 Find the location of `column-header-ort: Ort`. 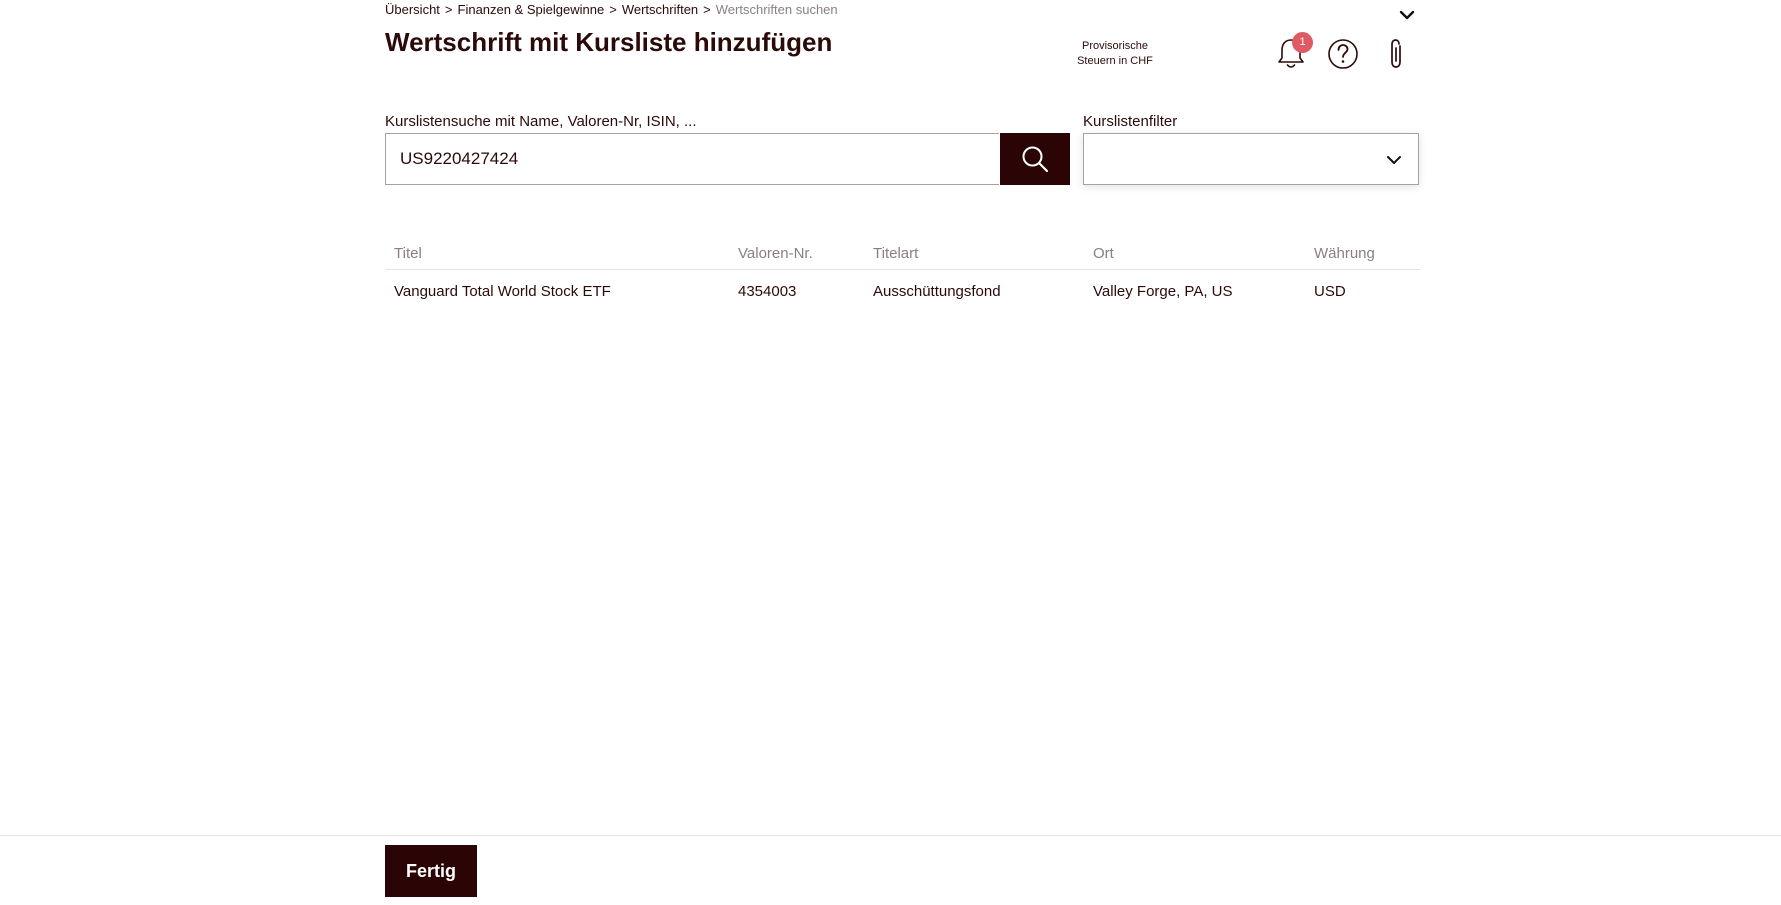

column-header-ort: Ort is located at coordinates (1103, 253).